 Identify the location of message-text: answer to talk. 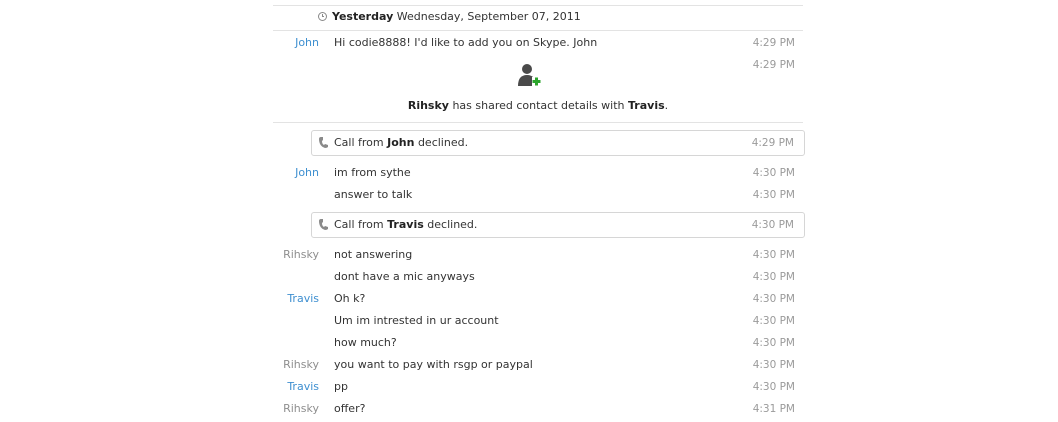
(373, 194).